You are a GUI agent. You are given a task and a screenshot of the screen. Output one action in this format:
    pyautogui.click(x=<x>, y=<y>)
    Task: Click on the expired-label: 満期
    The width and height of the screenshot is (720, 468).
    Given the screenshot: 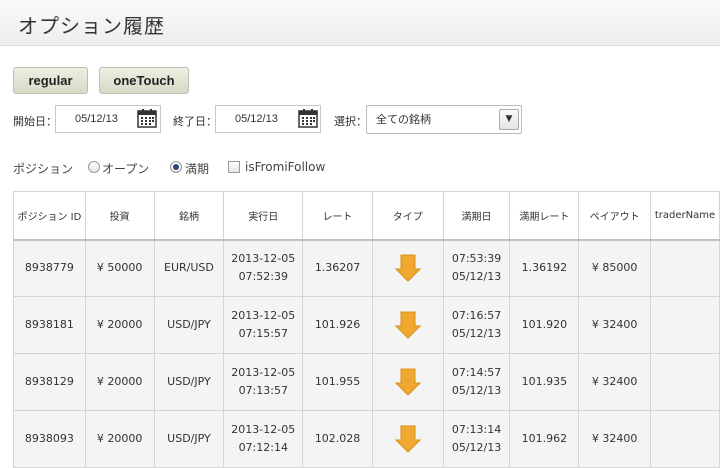 What is the action you would take?
    pyautogui.click(x=197, y=169)
    